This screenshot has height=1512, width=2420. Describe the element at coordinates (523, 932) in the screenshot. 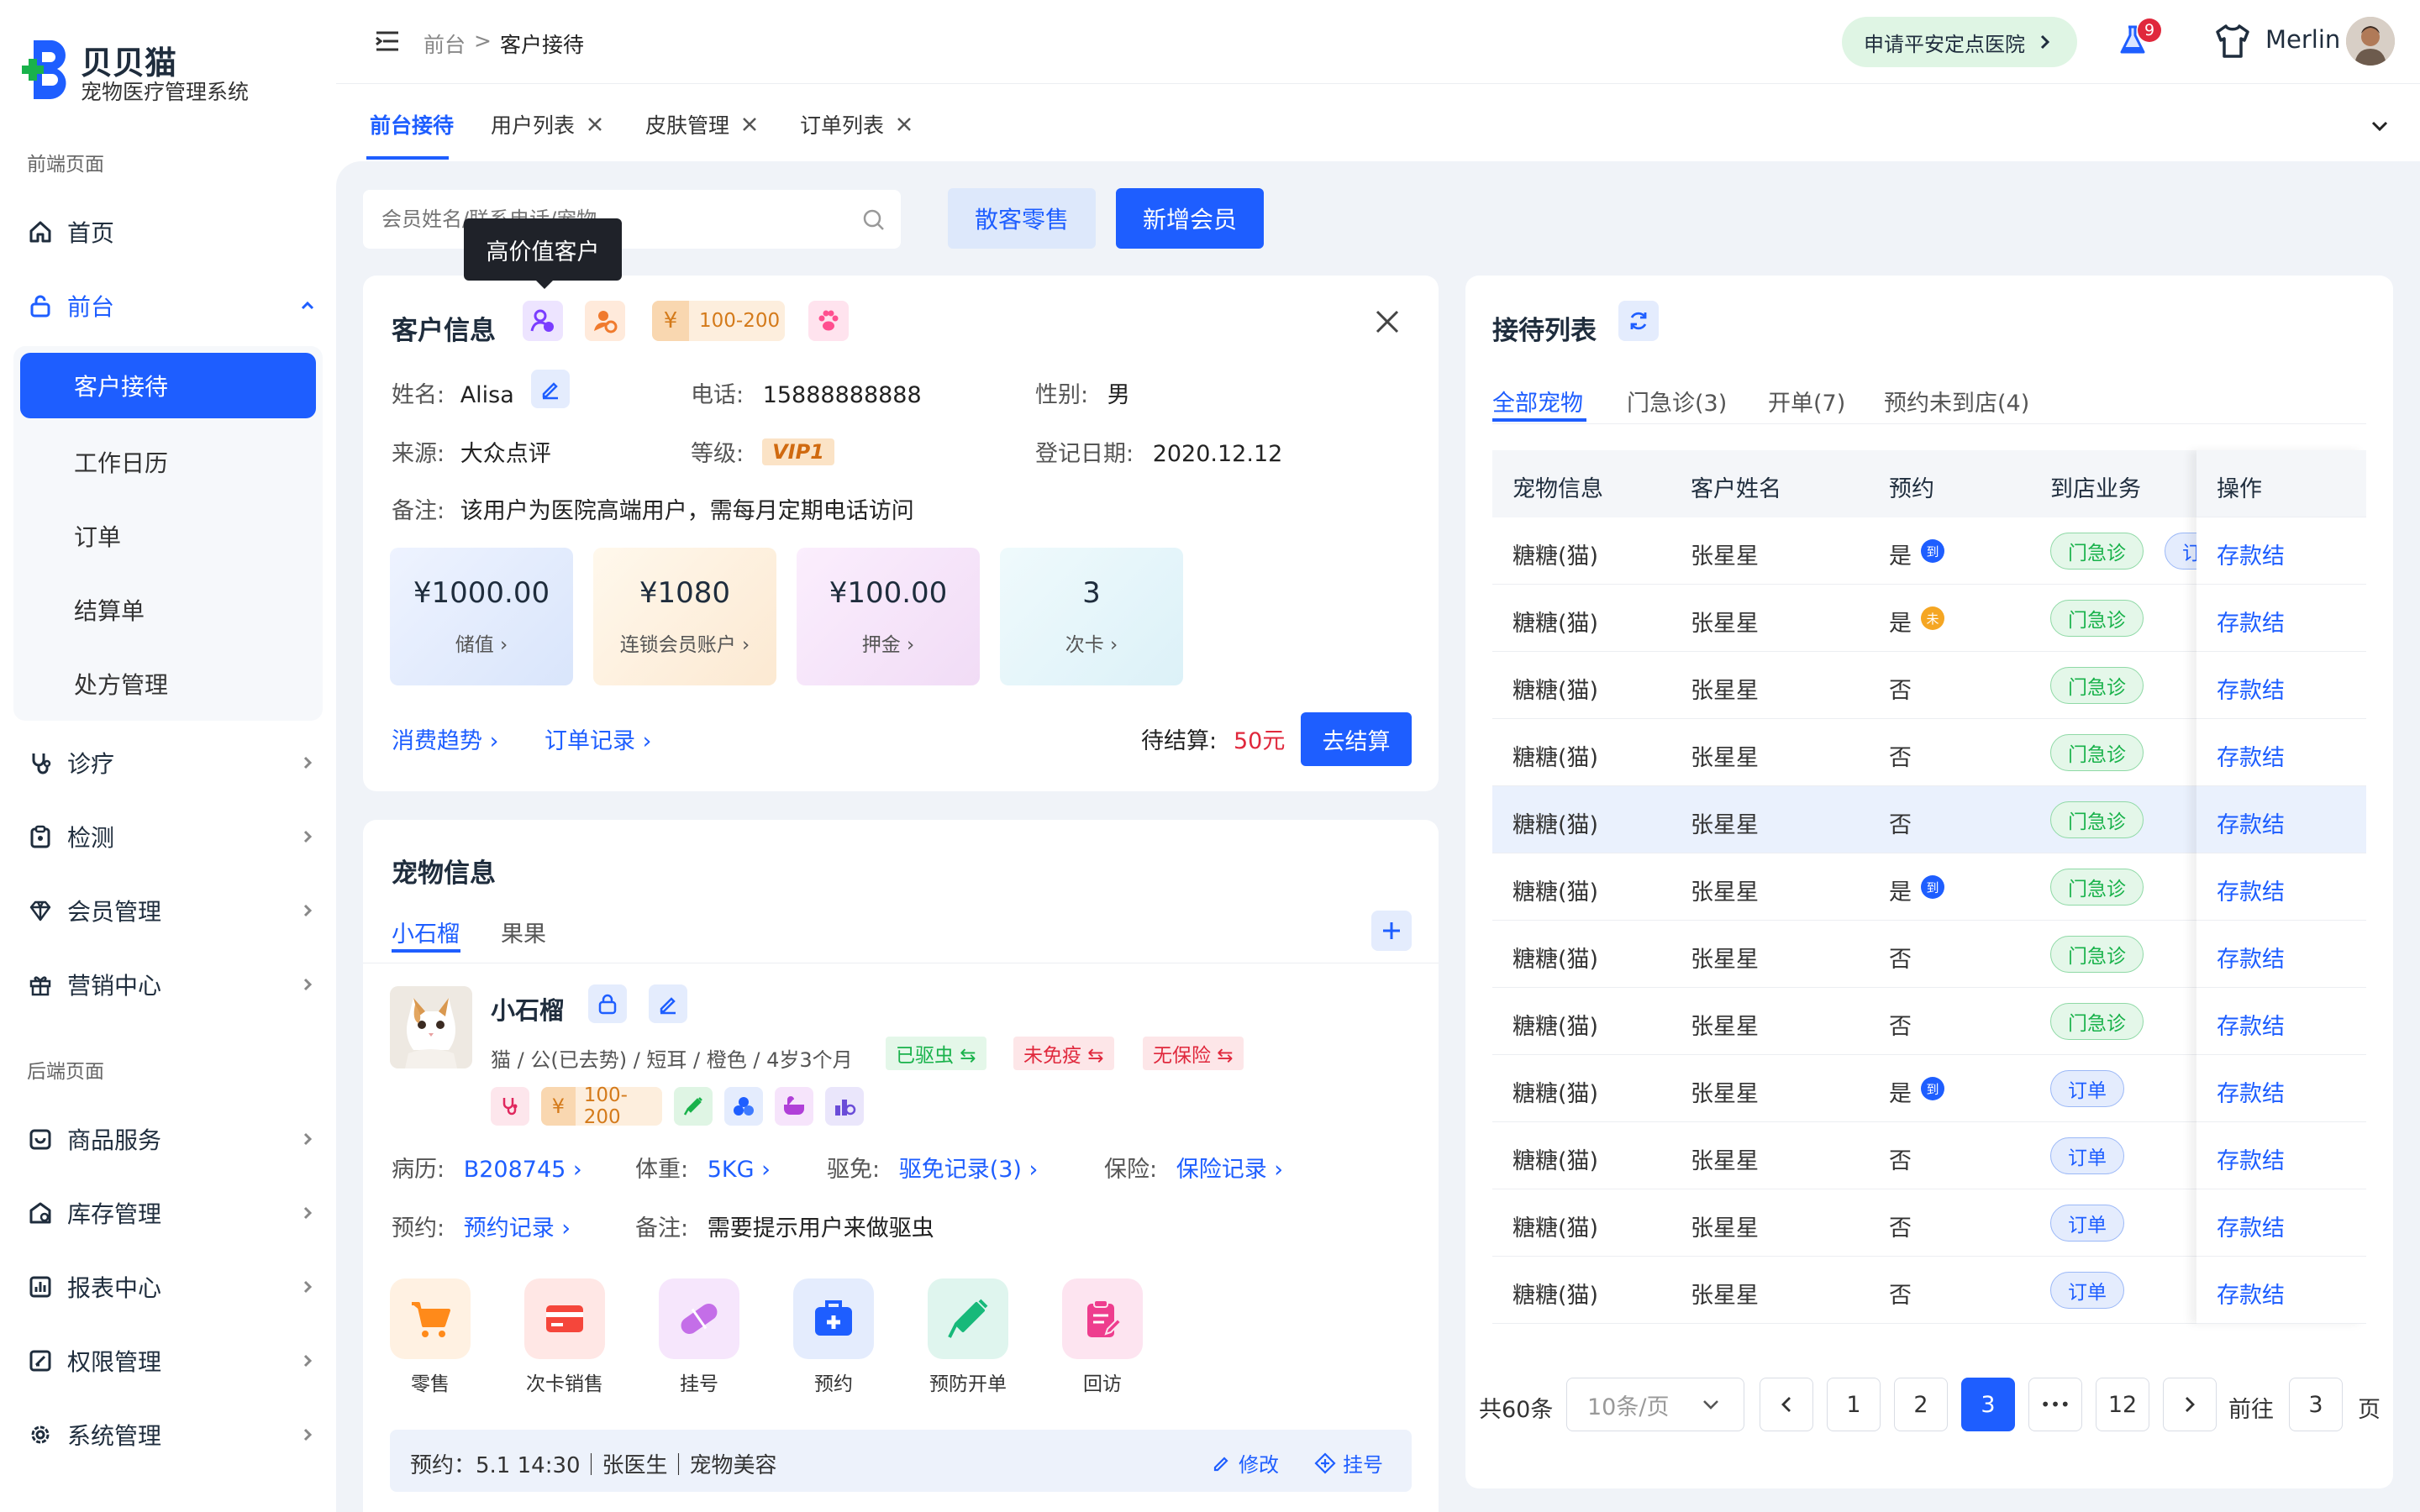

I see `pet-tab-guoguo: 果果` at that location.